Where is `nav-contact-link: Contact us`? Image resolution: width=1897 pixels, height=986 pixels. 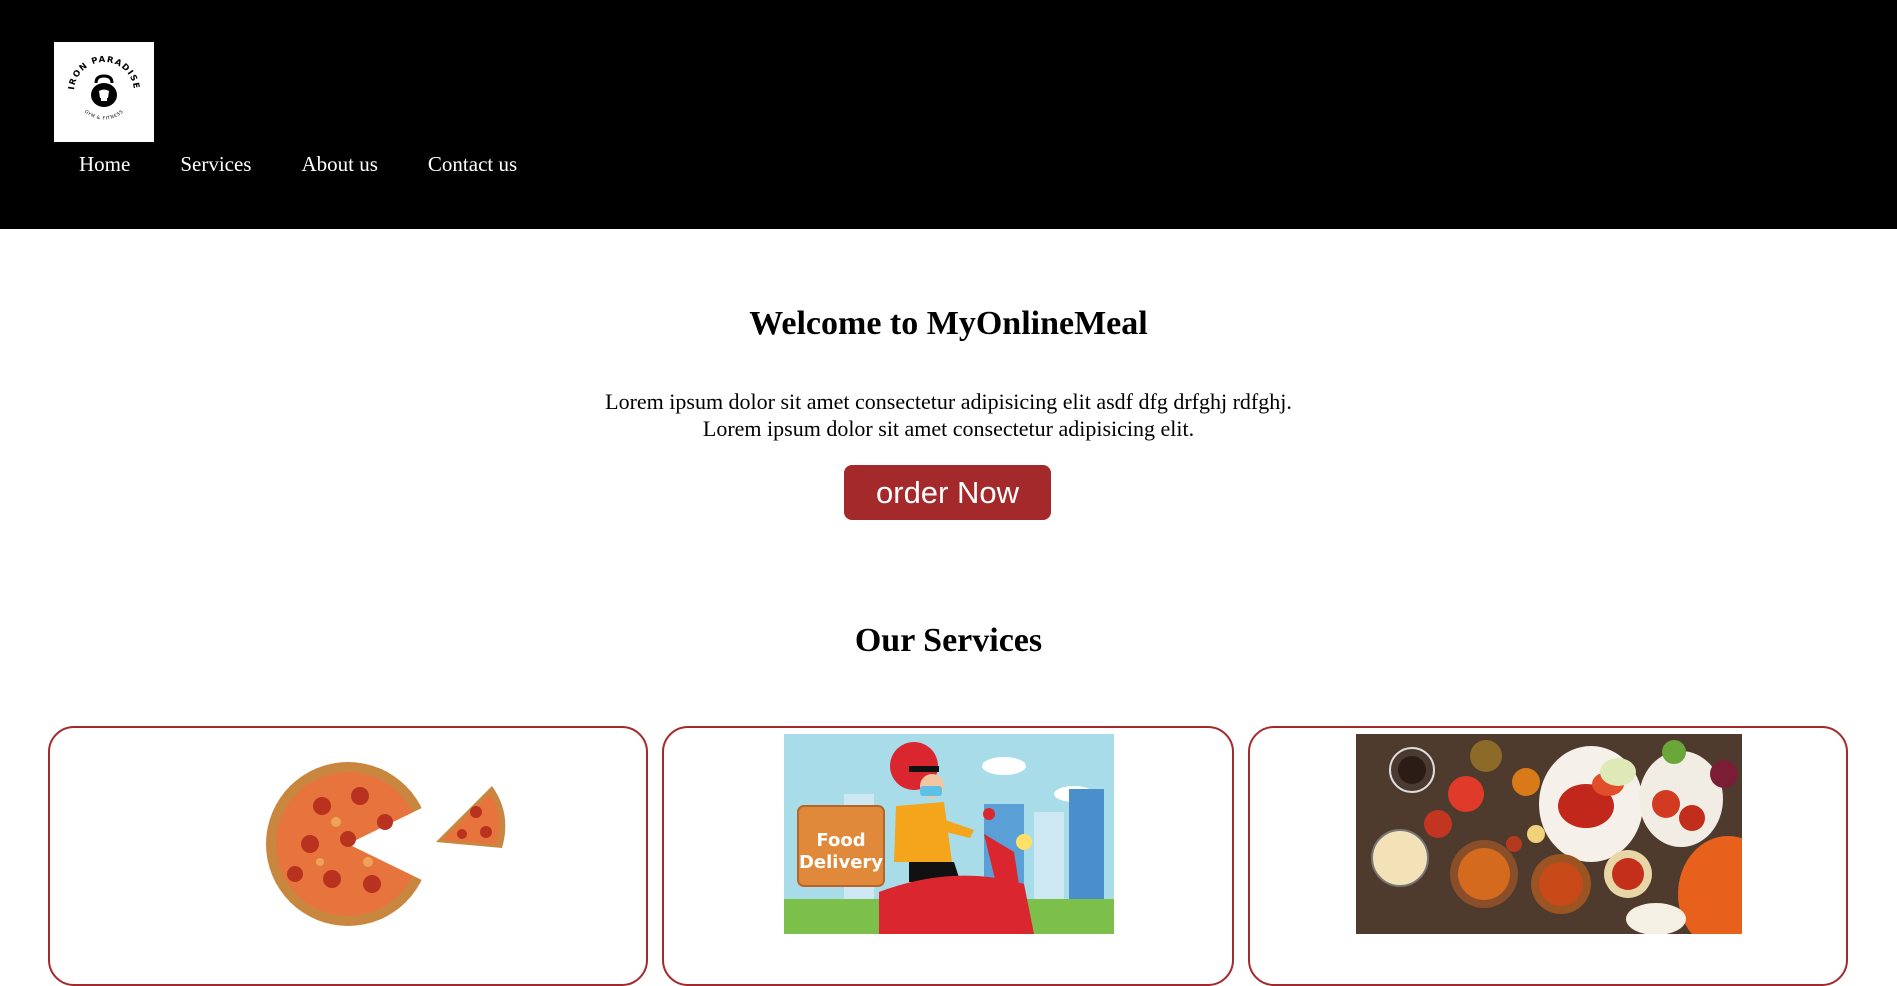 nav-contact-link: Contact us is located at coordinates (472, 164).